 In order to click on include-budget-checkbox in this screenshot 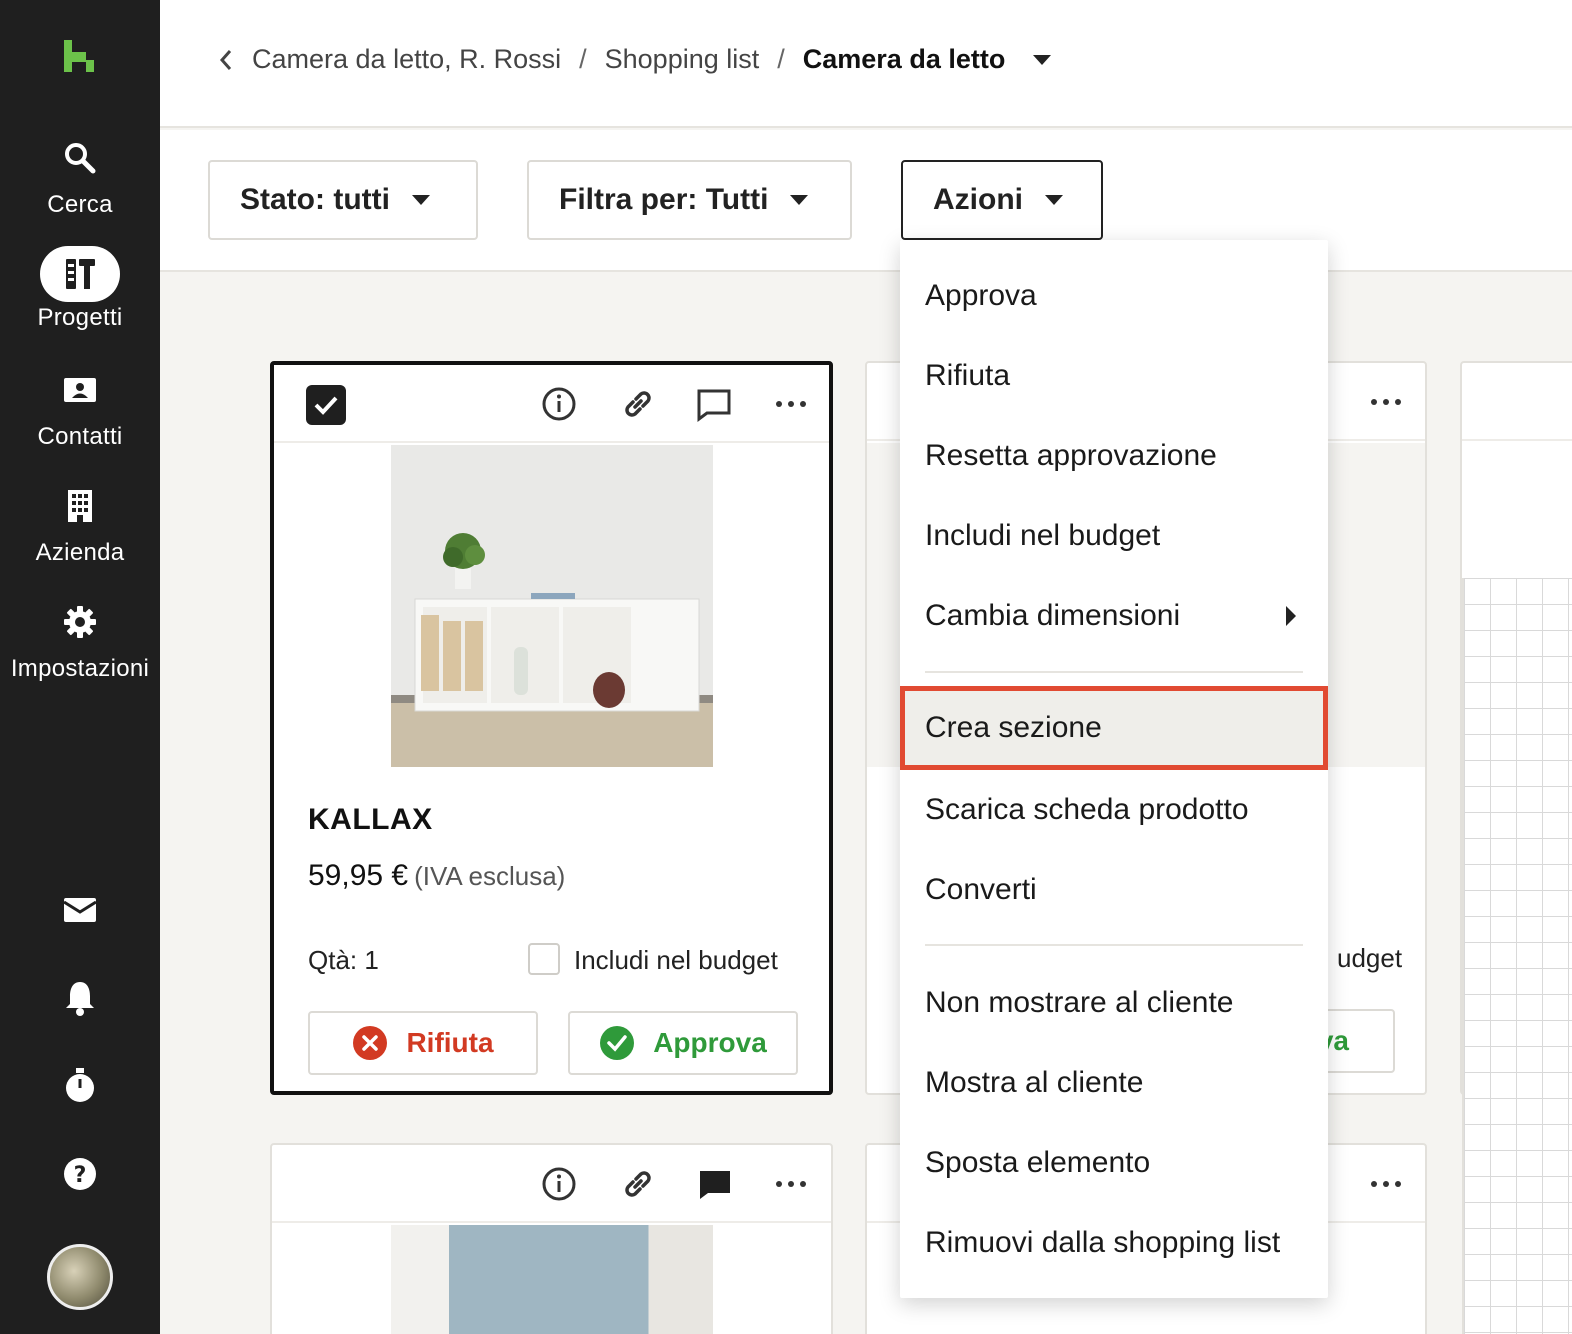, I will do `click(544, 959)`.